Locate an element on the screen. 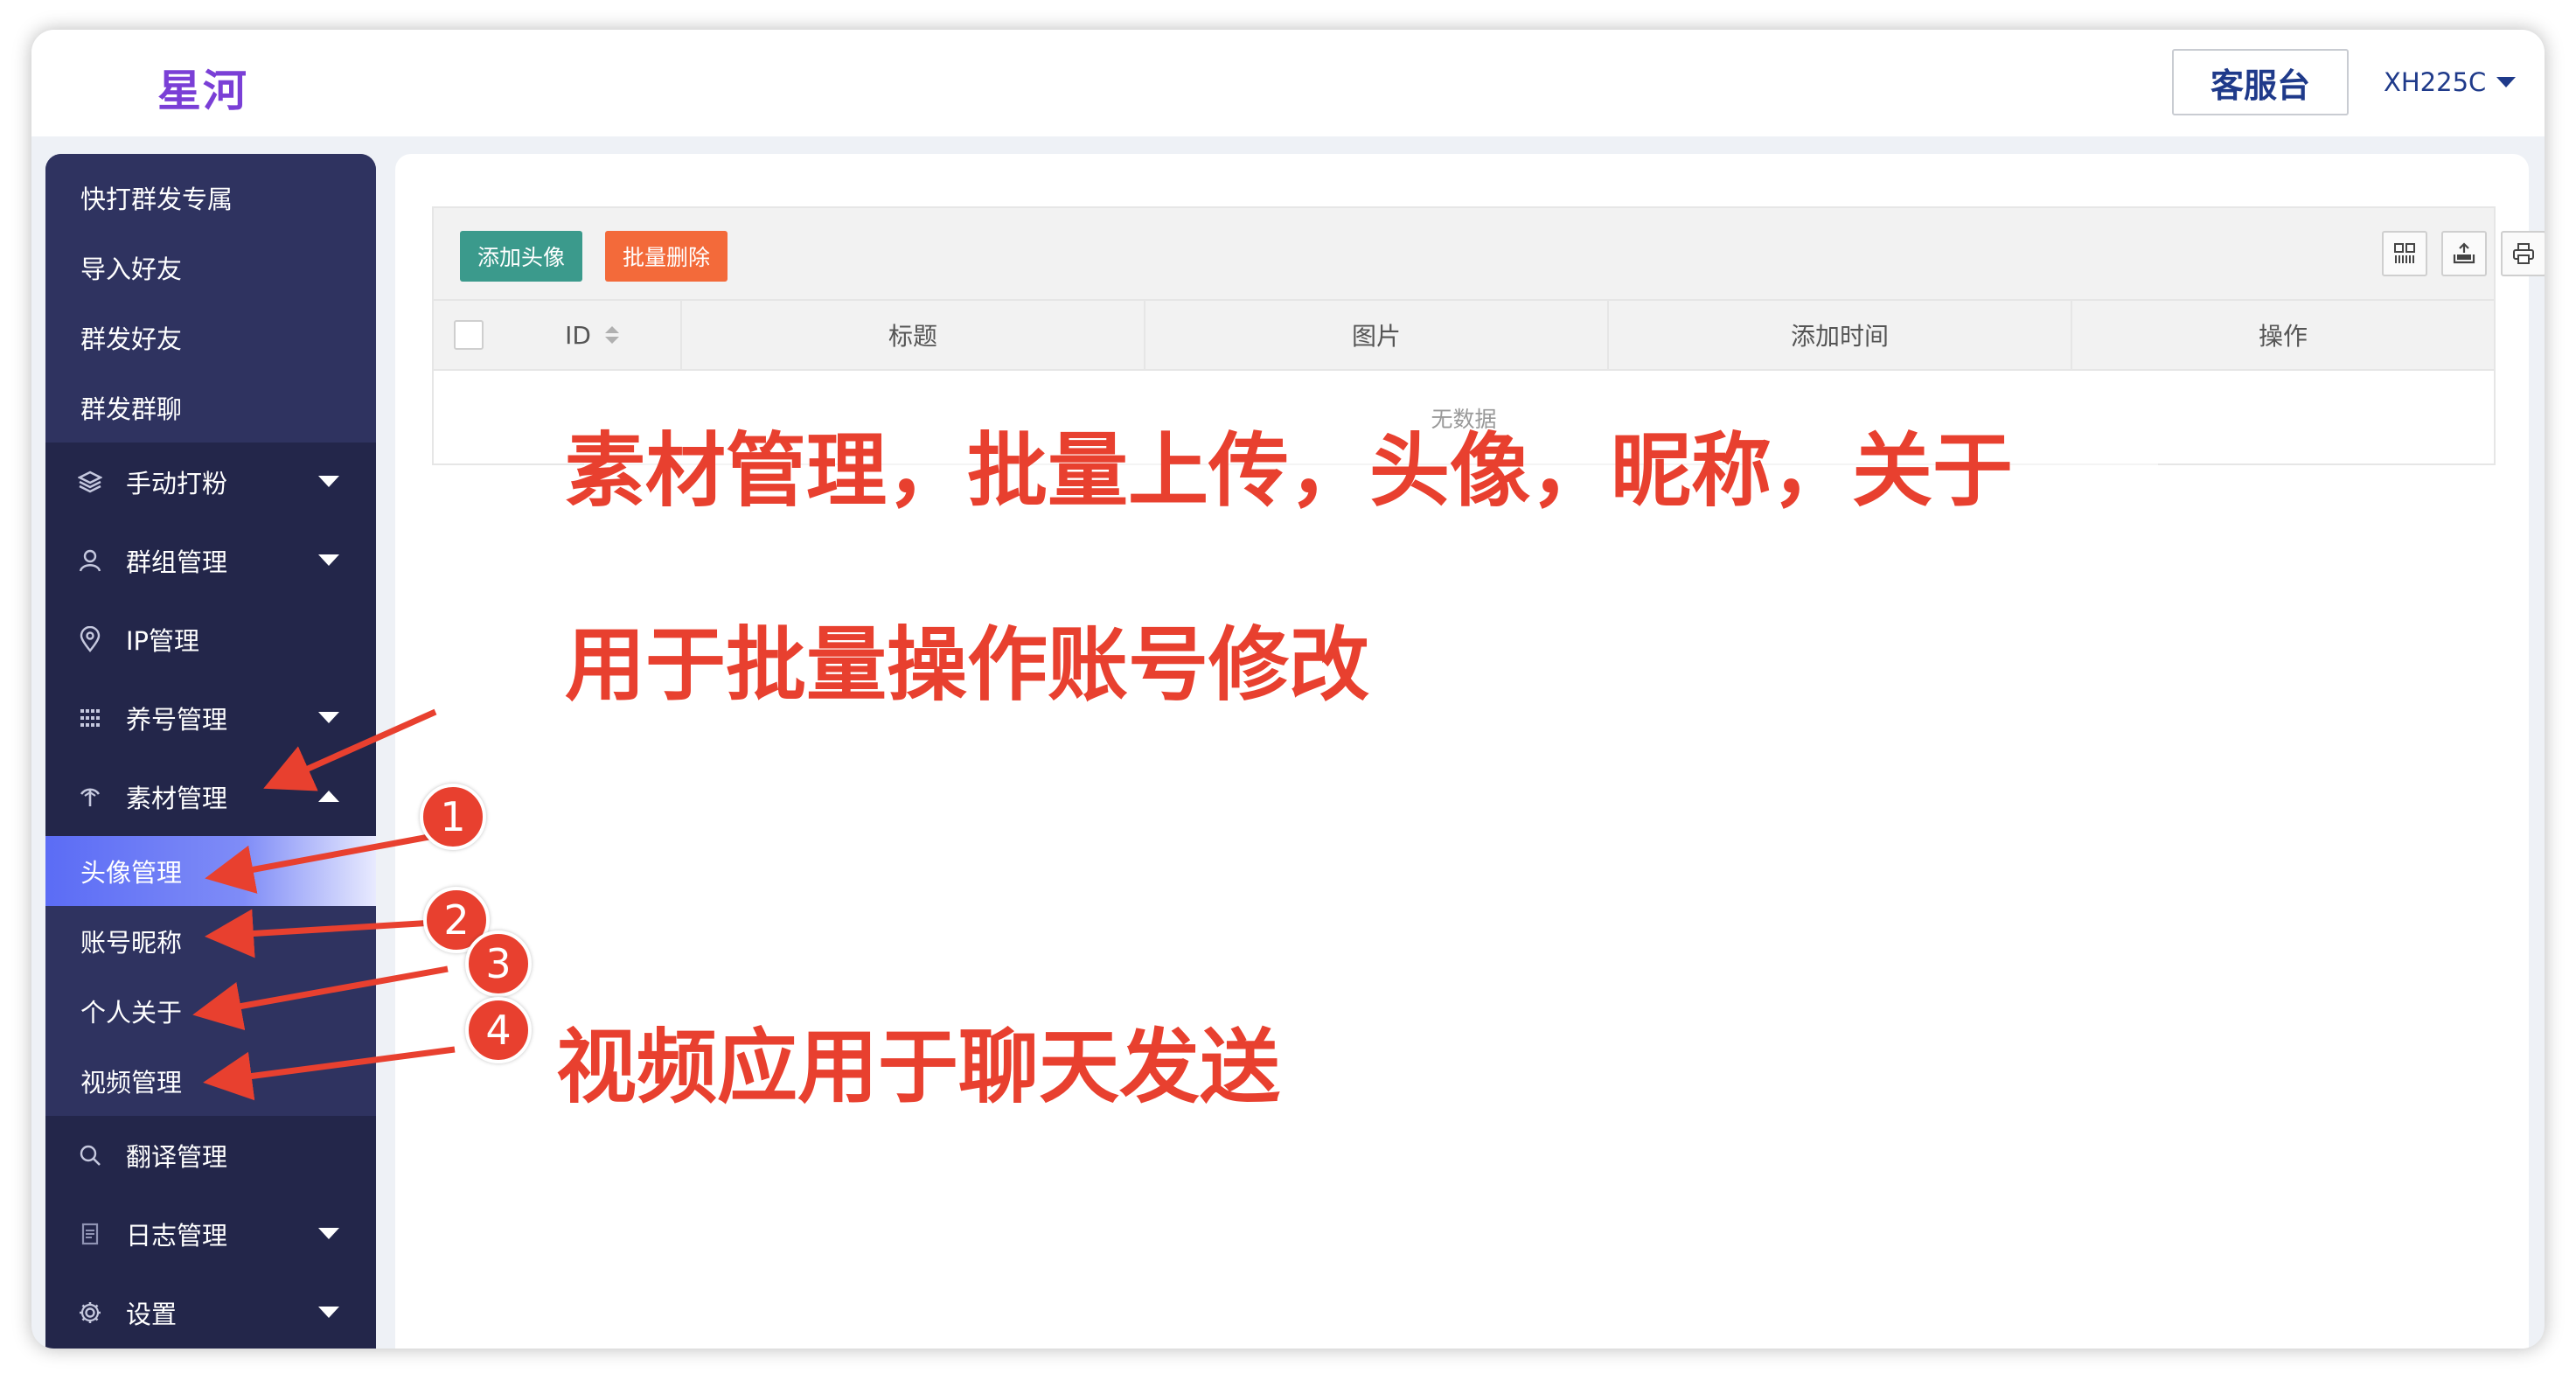 Image resolution: width=2576 pixels, height=1380 pixels. arrow-to-material-menu is located at coordinates (350, 750).